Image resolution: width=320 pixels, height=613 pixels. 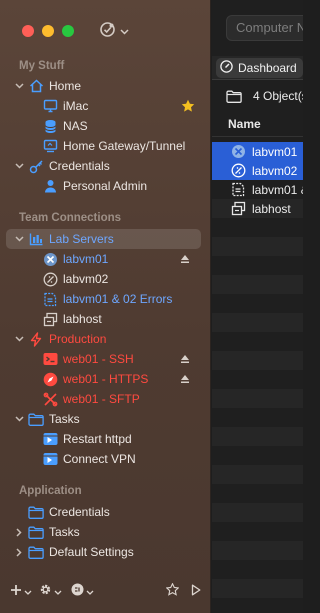 I want to click on object-count: 4 Object(s), so click(x=278, y=96).